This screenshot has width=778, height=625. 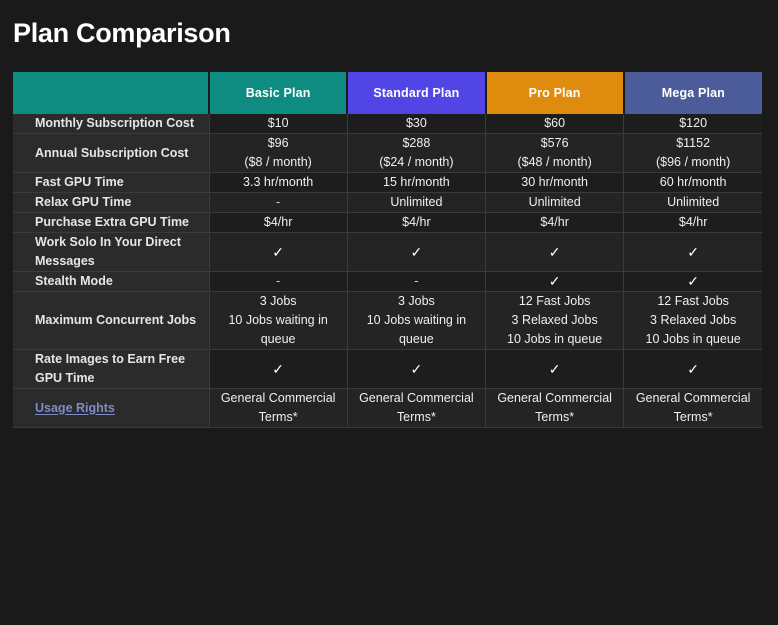 I want to click on cell-content: 60 hr/month, so click(x=693, y=182).